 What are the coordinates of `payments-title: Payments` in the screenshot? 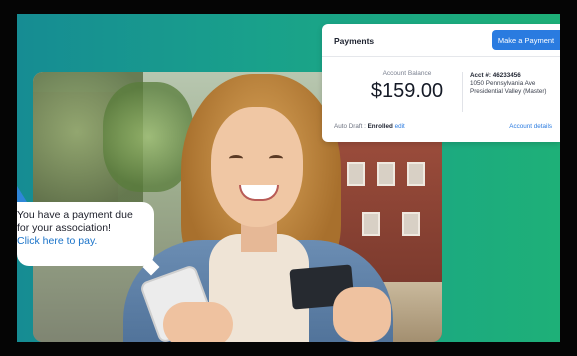 It's located at (354, 41).